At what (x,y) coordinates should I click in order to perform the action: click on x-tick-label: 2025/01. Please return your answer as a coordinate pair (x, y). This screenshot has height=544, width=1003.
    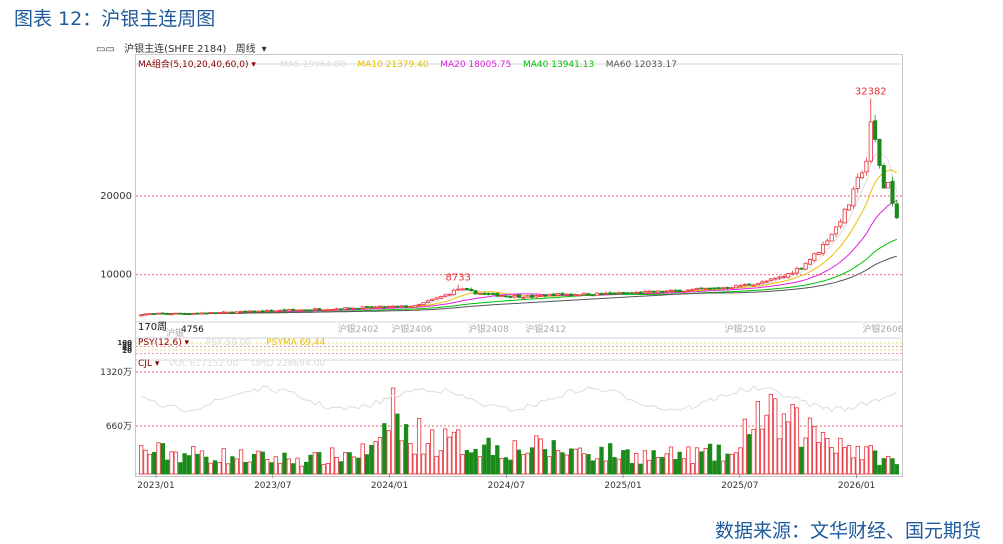
    Looking at the image, I should click on (622, 486).